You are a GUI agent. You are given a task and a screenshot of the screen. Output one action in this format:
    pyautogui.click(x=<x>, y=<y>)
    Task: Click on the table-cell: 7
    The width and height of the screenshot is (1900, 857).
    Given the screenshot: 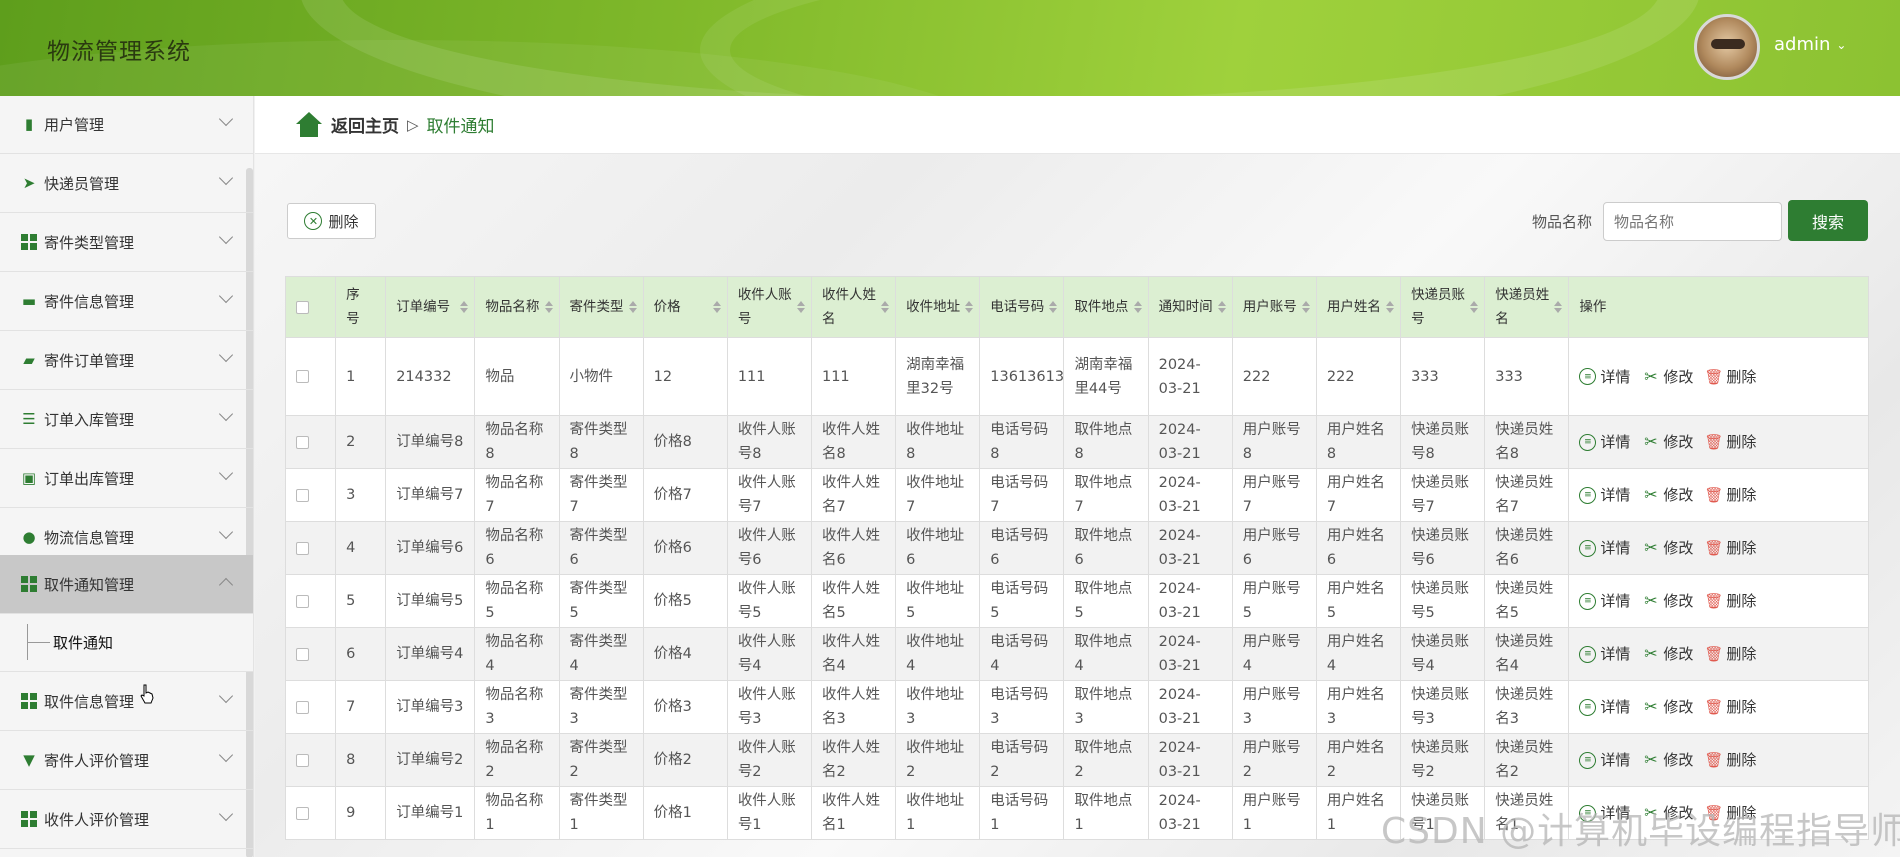 What is the action you would take?
    pyautogui.click(x=361, y=707)
    